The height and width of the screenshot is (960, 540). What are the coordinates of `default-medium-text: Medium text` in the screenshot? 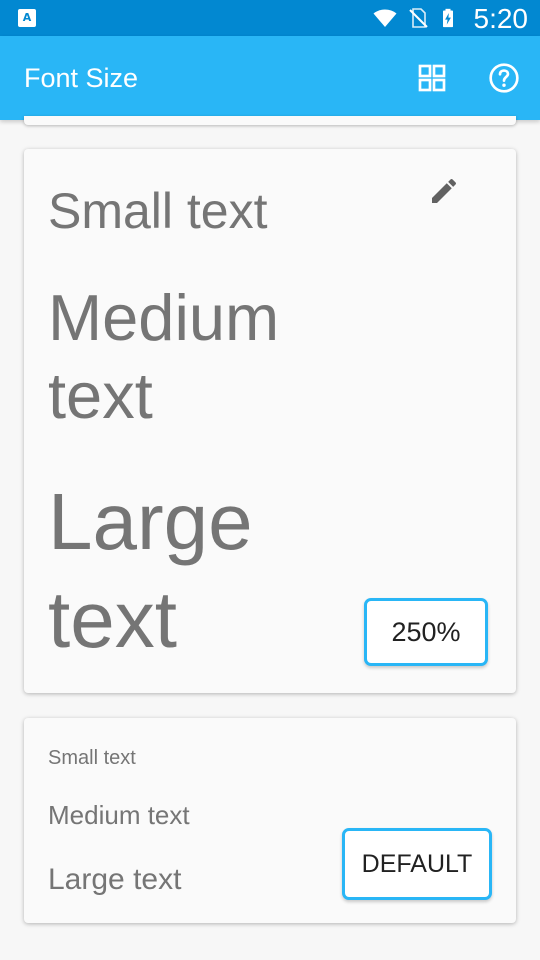 It's located at (119, 815).